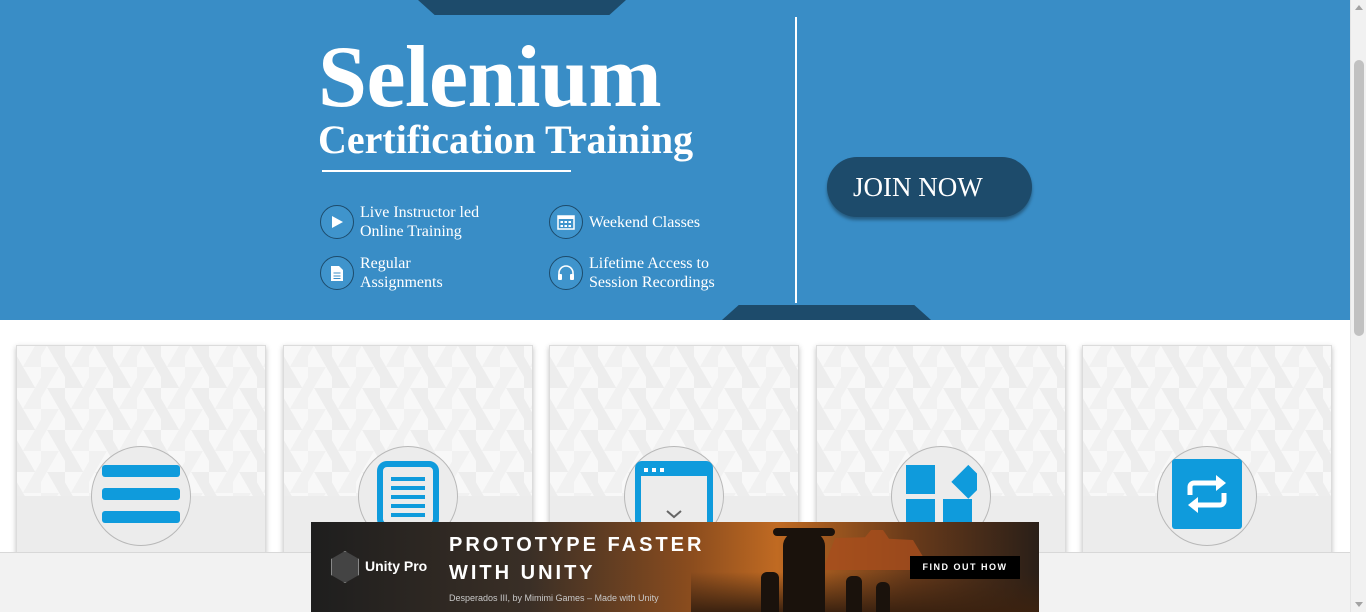 This screenshot has width=1366, height=612. Describe the element at coordinates (408, 496) in the screenshot. I see `document-lines-icon` at that location.